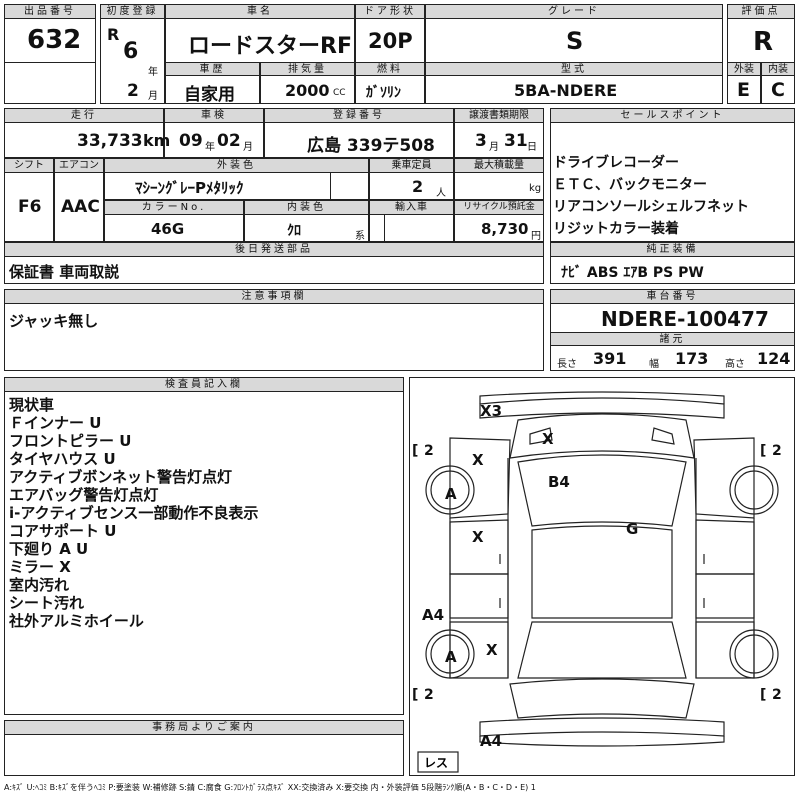 This screenshot has width=800, height=800. I want to click on int-grade-cell: C, so click(778, 89).